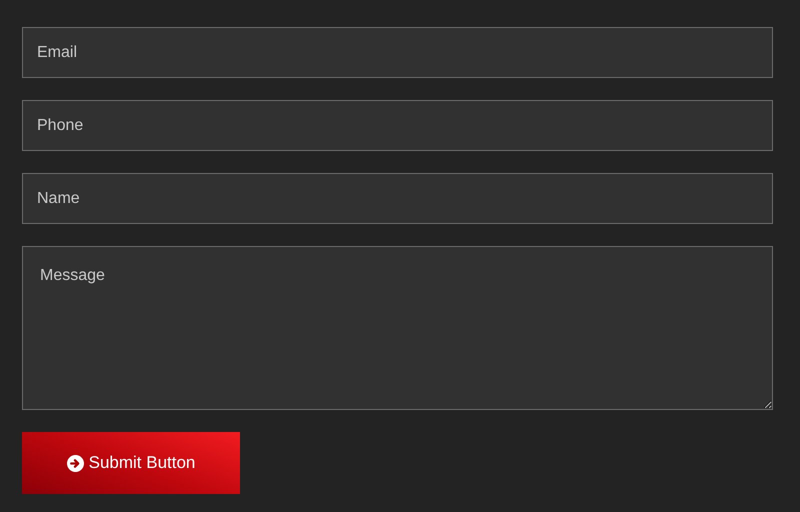  Describe the element at coordinates (397, 125) in the screenshot. I see `input-field: Phone` at that location.